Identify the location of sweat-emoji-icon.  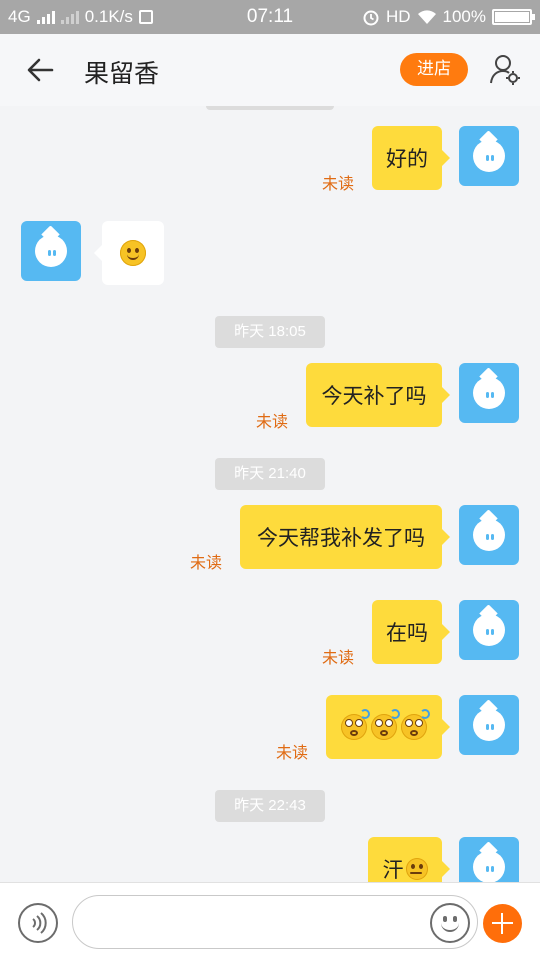
(416, 869).